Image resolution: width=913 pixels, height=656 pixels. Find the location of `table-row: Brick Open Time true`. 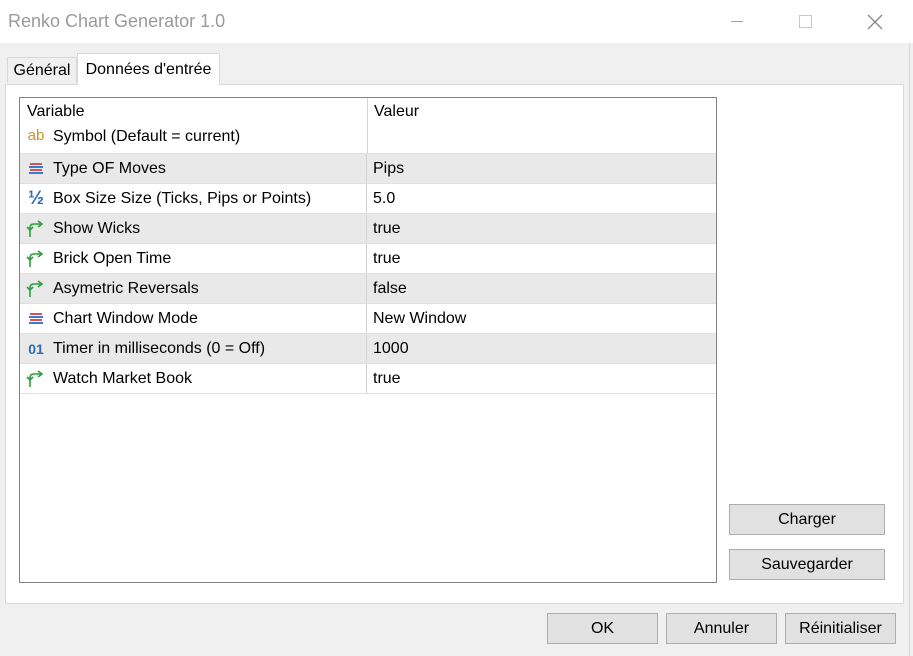

table-row: Brick Open Time true is located at coordinates (368, 259).